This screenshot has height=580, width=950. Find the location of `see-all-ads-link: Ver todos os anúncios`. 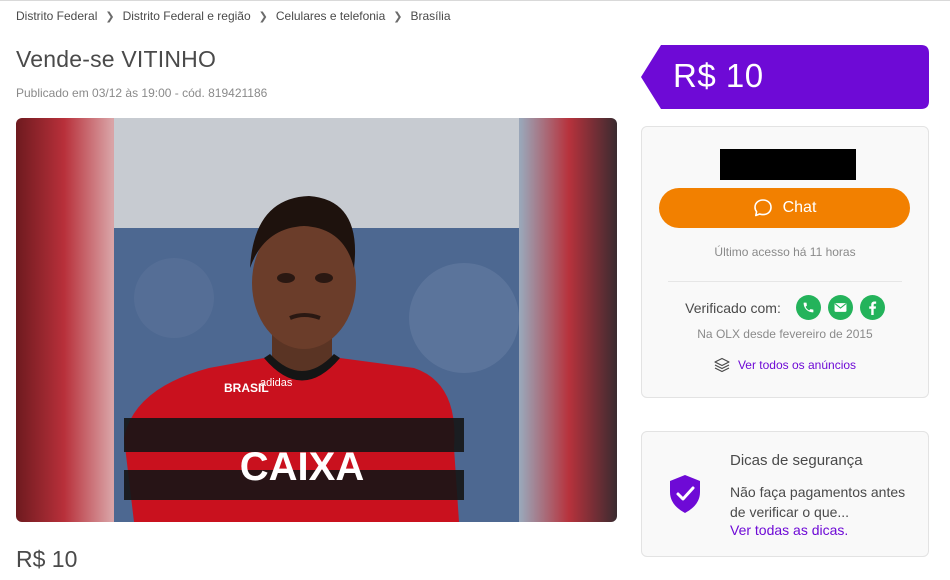

see-all-ads-link: Ver todos os anúncios is located at coordinates (785, 365).